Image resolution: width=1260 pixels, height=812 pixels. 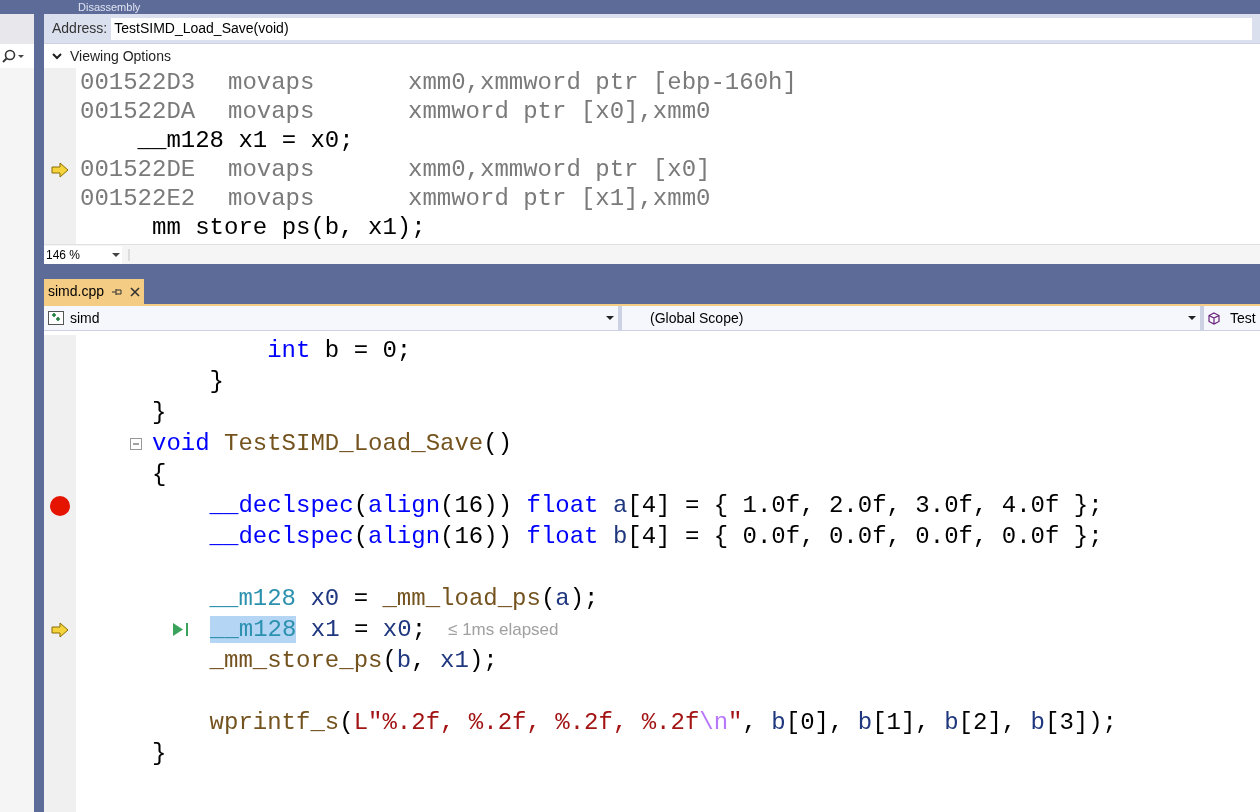 What do you see at coordinates (681, 28) in the screenshot?
I see `address-field: TestSIMD_Load_Save(void)` at bounding box center [681, 28].